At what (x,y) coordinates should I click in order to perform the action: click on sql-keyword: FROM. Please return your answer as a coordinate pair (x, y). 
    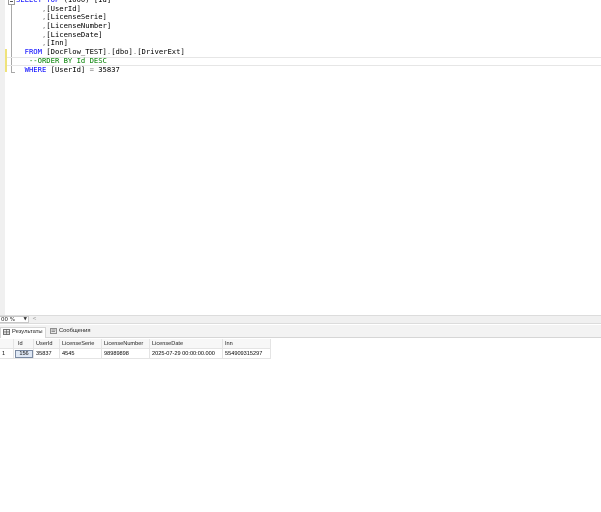
    Looking at the image, I should click on (33, 52).